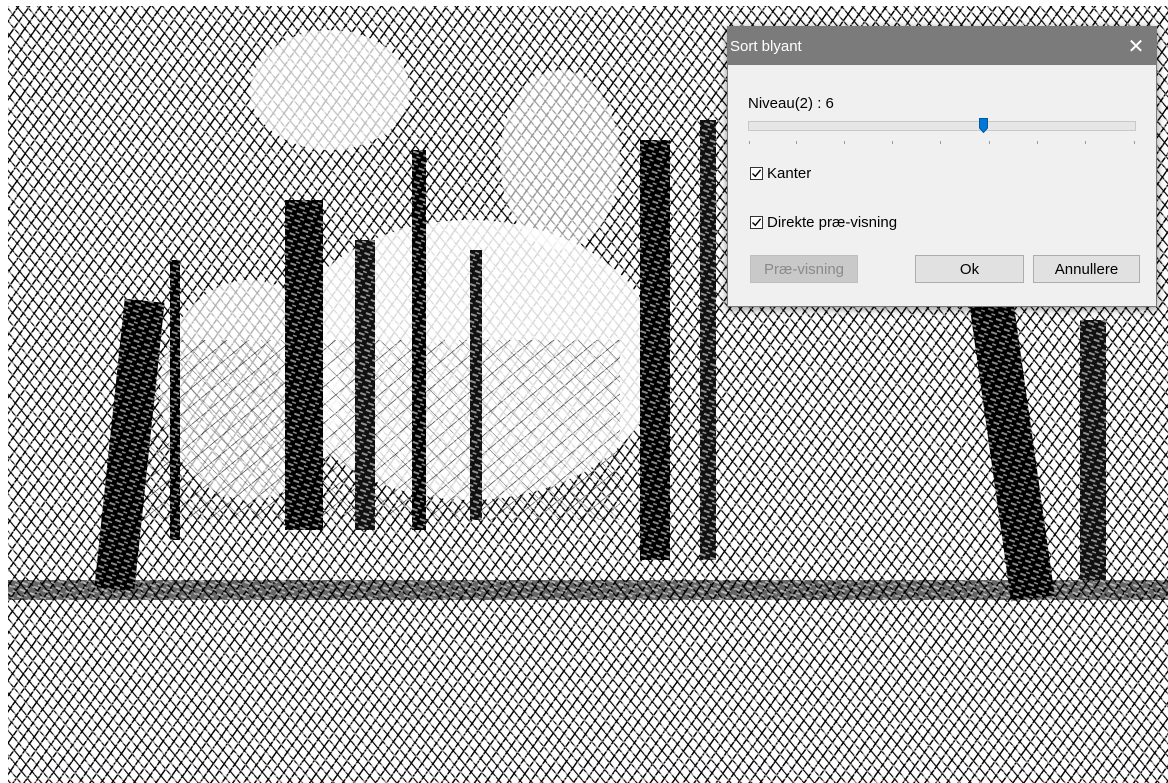 The image size is (1168, 783). I want to click on close-icon: ✕, so click(1136, 46).